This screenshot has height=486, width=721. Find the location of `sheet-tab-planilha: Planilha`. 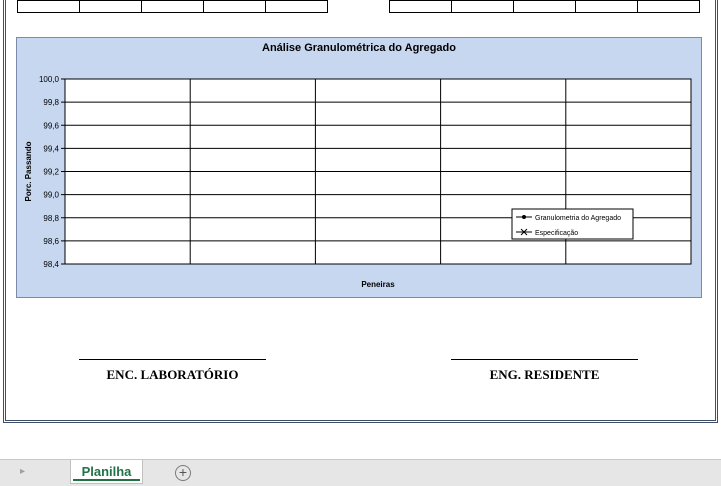

sheet-tab-planilha: Planilha is located at coordinates (106, 472).